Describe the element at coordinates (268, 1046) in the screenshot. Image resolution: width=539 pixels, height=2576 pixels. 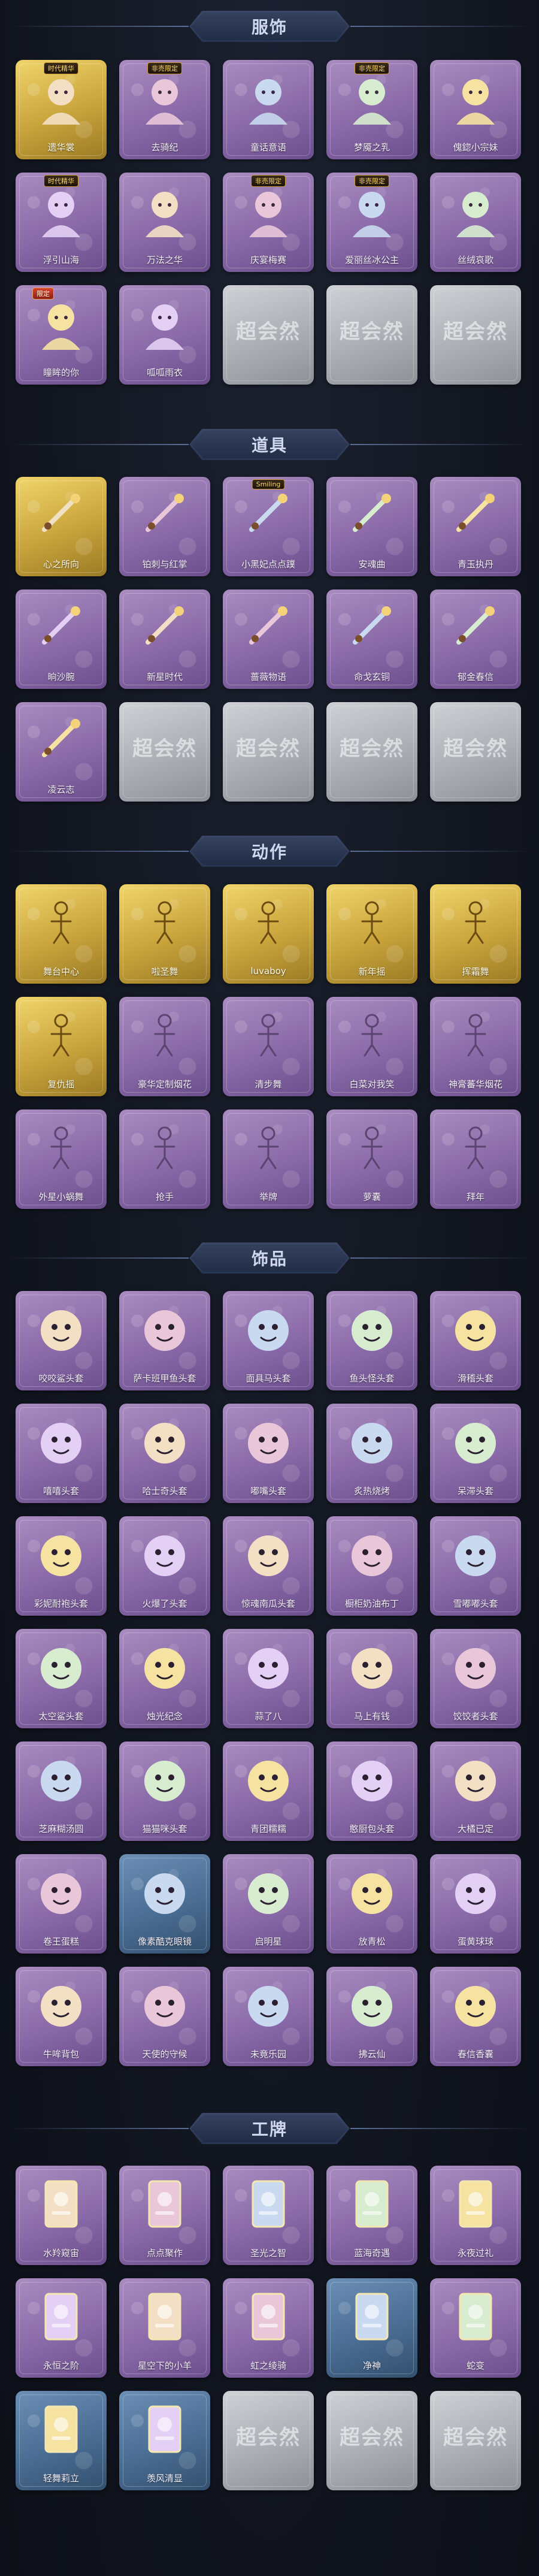
I see `item-card: 清步舞` at that location.